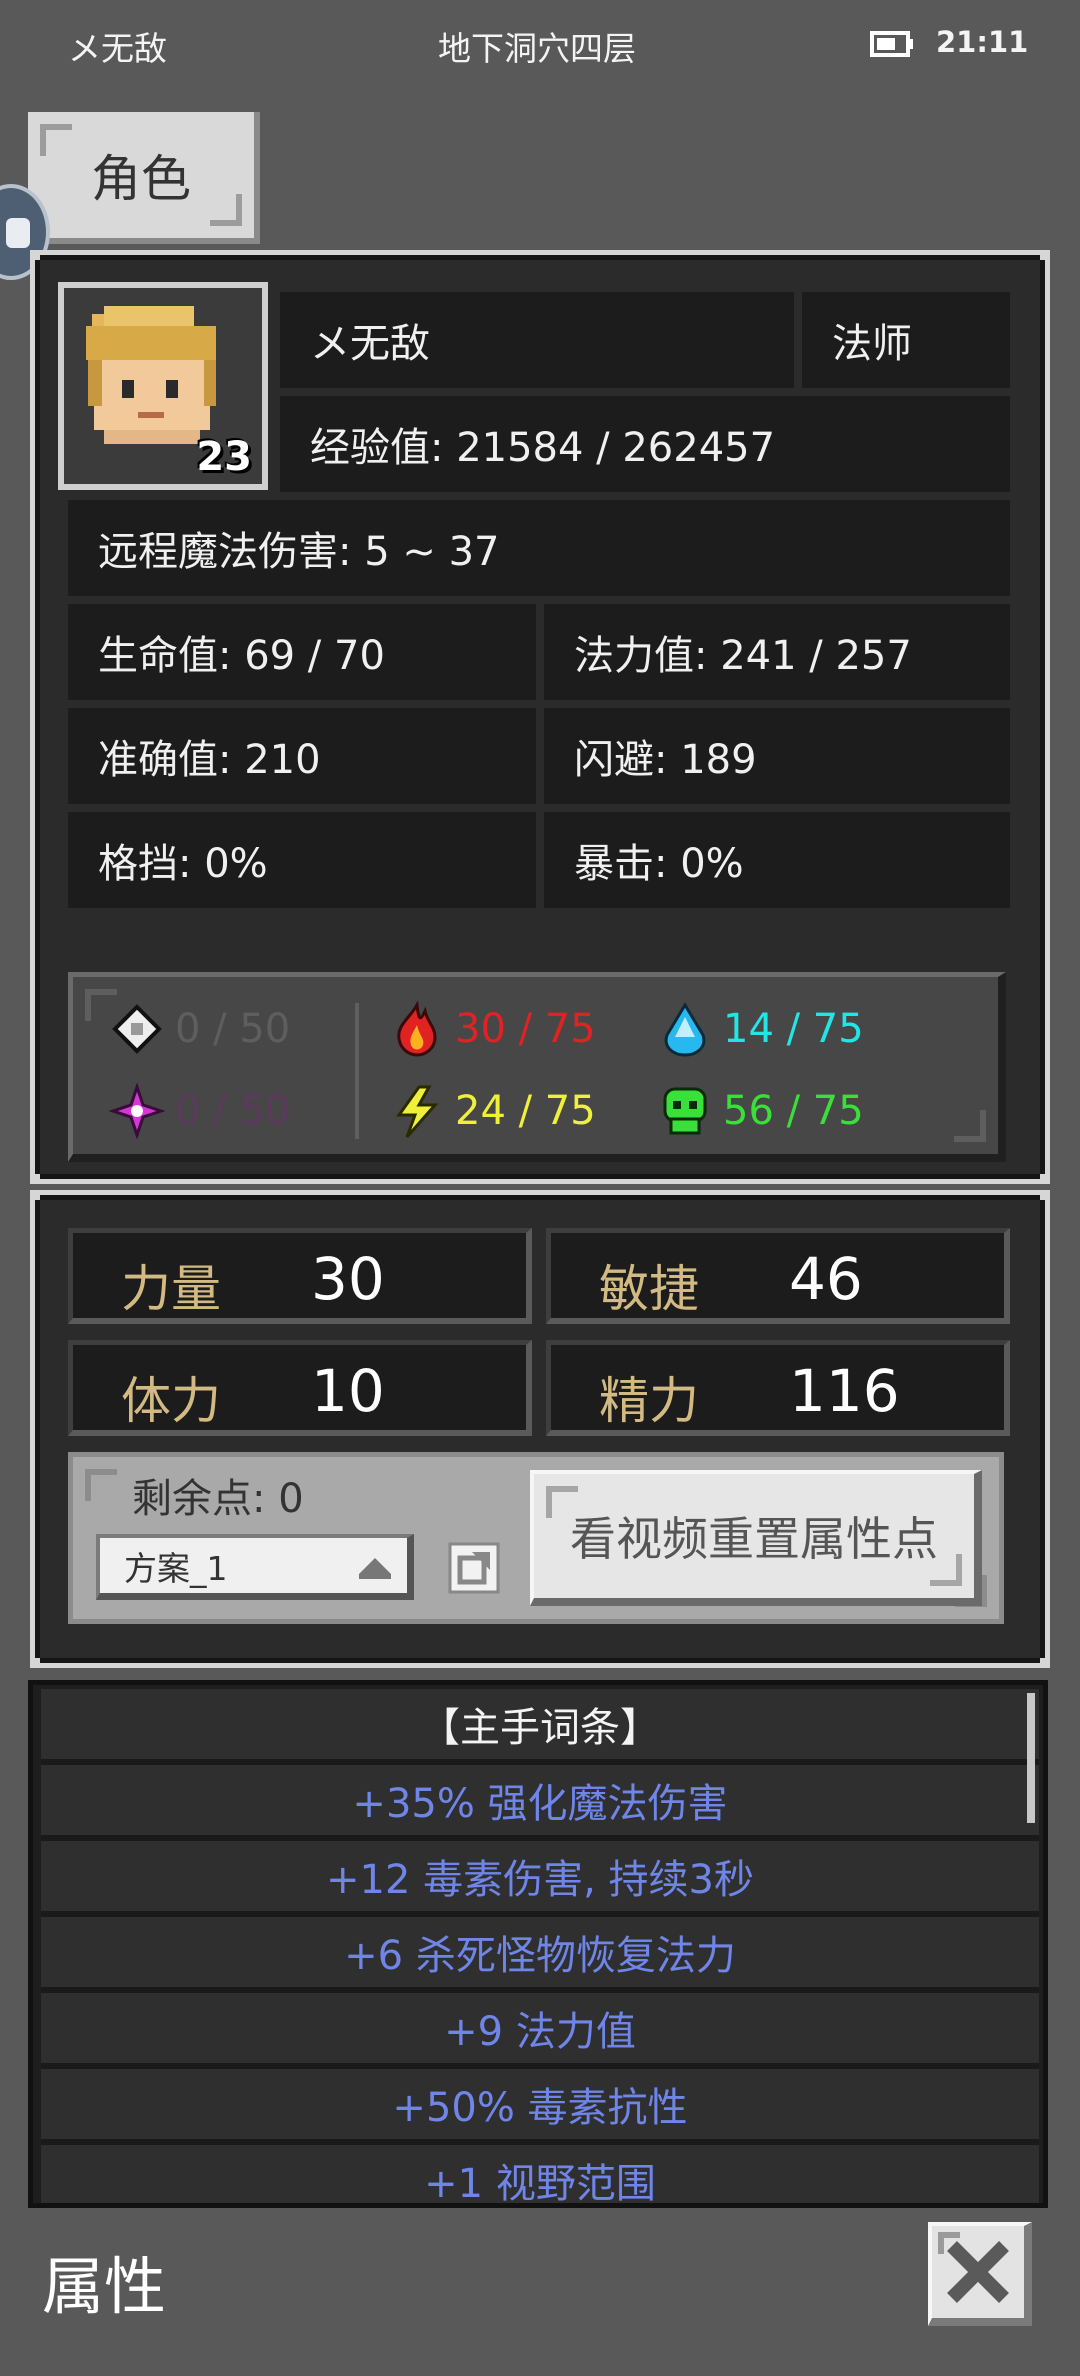 Image resolution: width=1080 pixels, height=2376 pixels. What do you see at coordinates (973, 2267) in the screenshot?
I see `close-icon` at bounding box center [973, 2267].